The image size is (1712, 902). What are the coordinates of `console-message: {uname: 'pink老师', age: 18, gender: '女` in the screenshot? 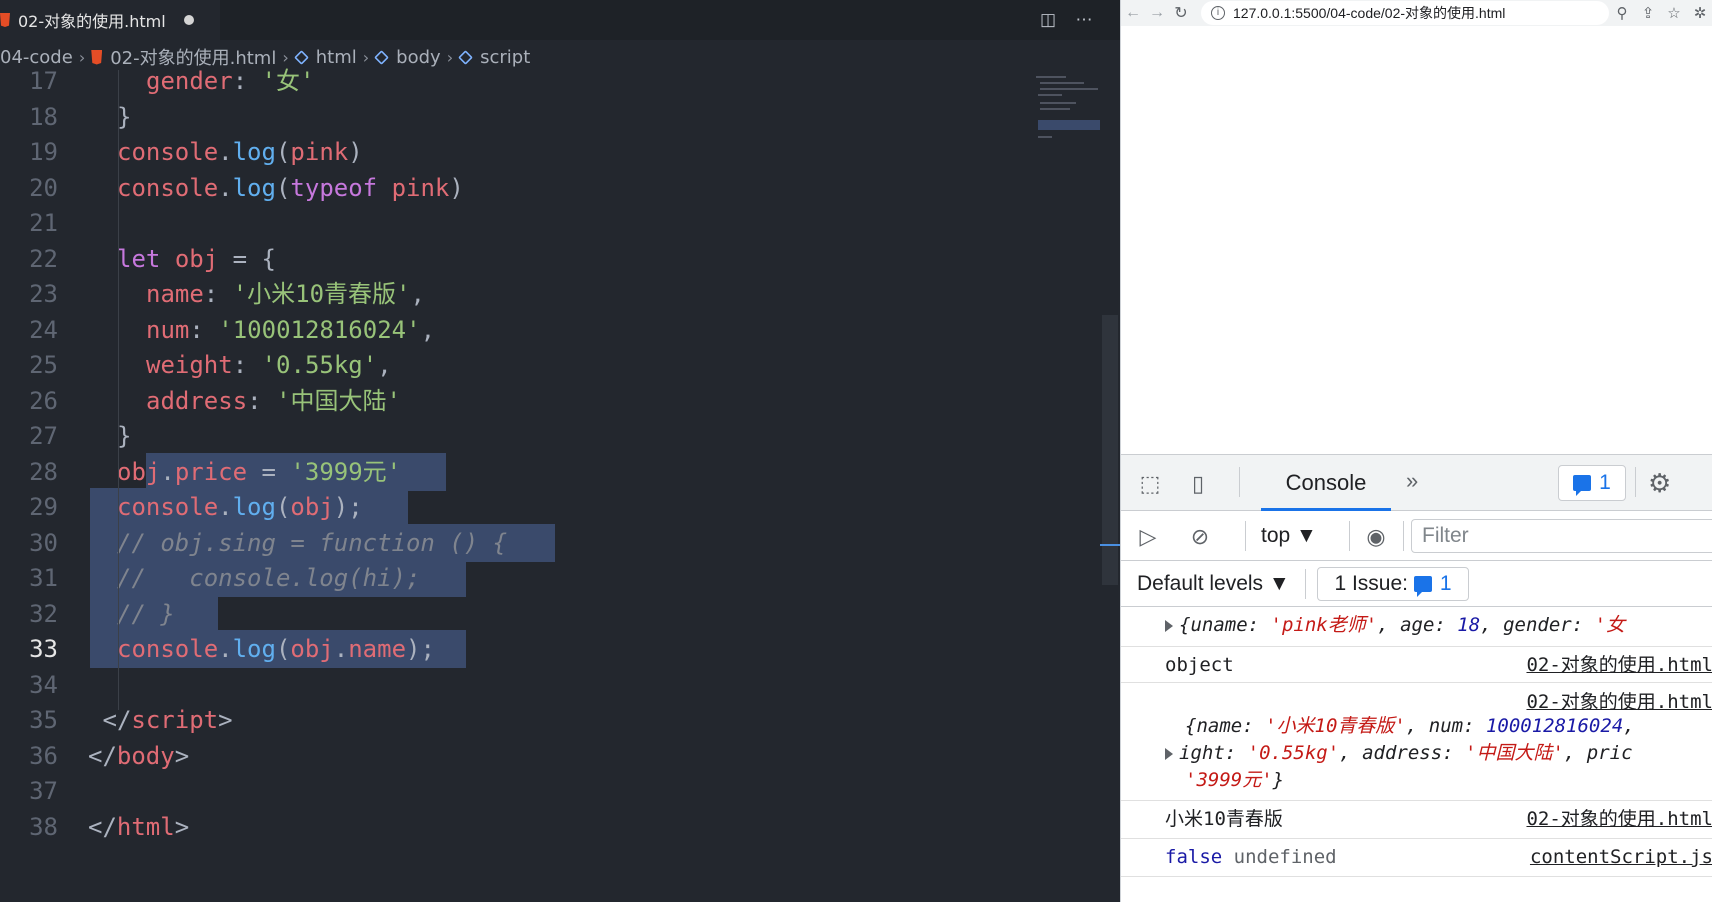 It's located at (1416, 627).